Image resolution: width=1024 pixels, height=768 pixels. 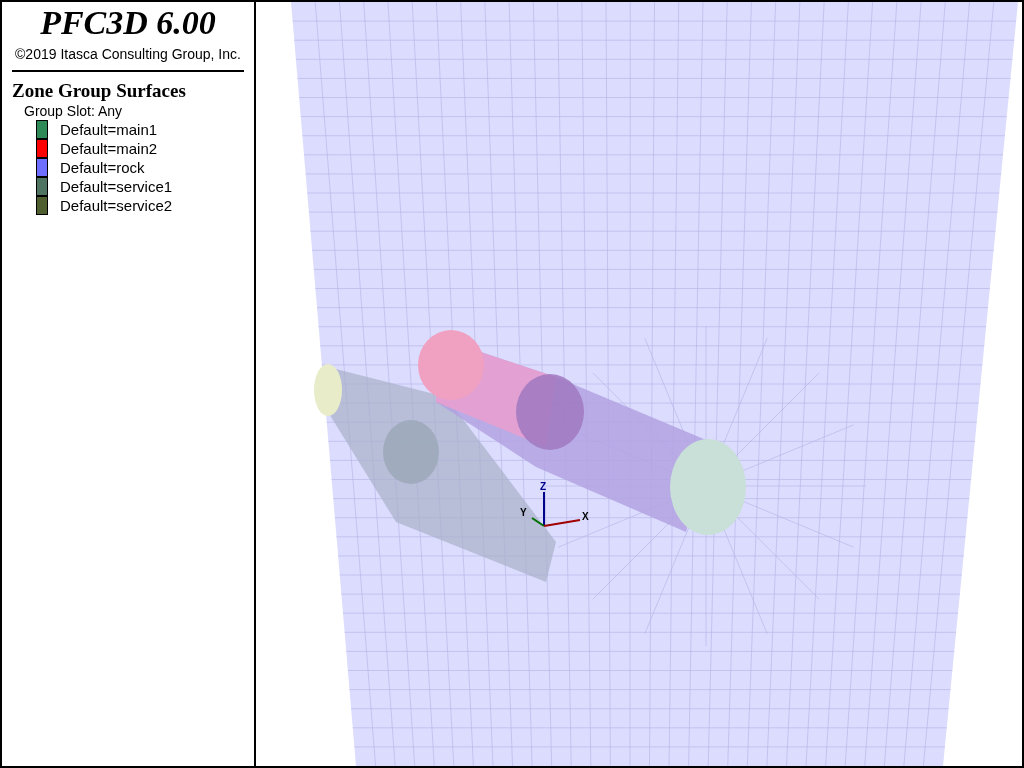 What do you see at coordinates (99, 91) in the screenshot?
I see `legend-title: Zone Group Surfaces` at bounding box center [99, 91].